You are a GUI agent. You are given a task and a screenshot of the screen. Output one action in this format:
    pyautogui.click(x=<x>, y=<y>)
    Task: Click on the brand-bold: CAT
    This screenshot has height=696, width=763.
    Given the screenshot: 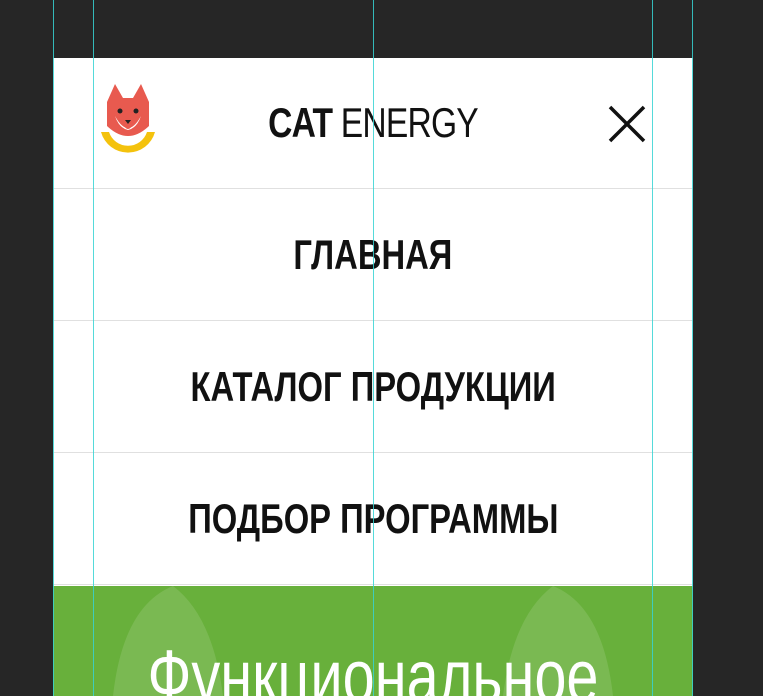 What is the action you would take?
    pyautogui.click(x=300, y=122)
    